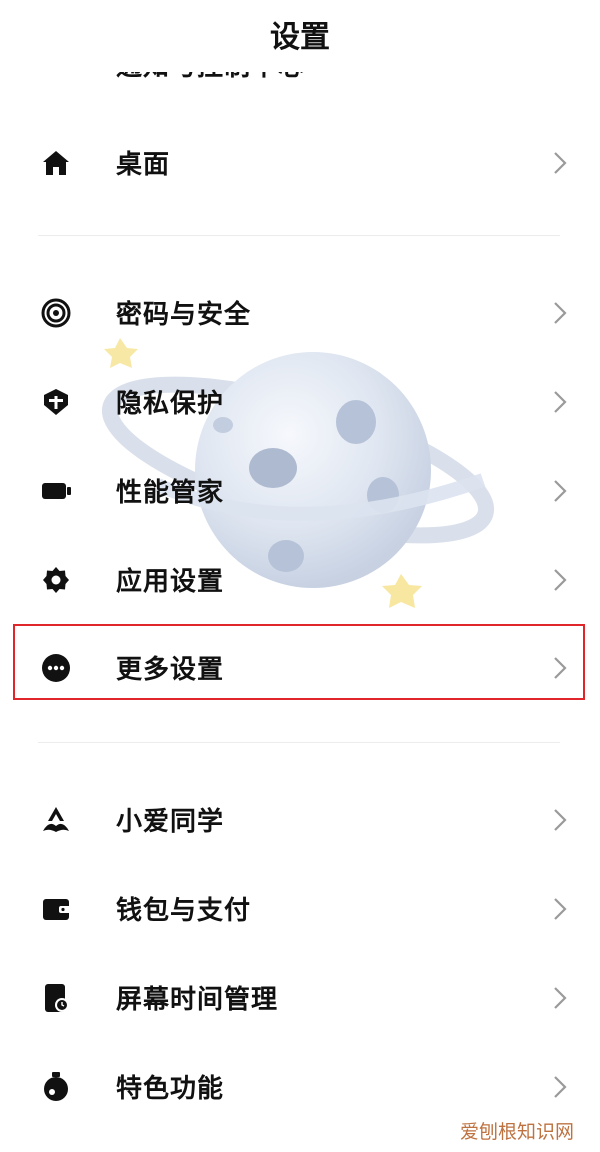  Describe the element at coordinates (56, 819) in the screenshot. I see `xiaoai-icon` at that location.